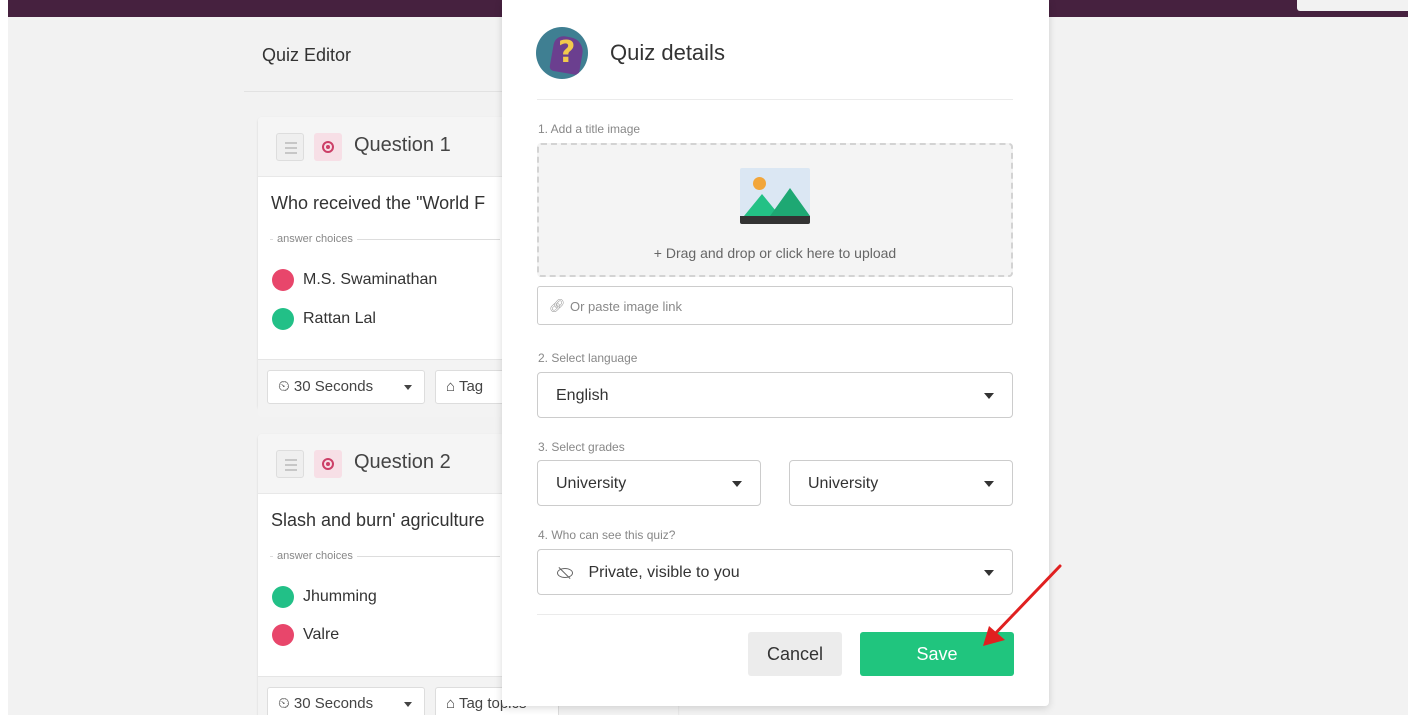 Image resolution: width=1408 pixels, height=715 pixels. What do you see at coordinates (339, 319) in the screenshot?
I see `choice-text: Rattan Lal` at bounding box center [339, 319].